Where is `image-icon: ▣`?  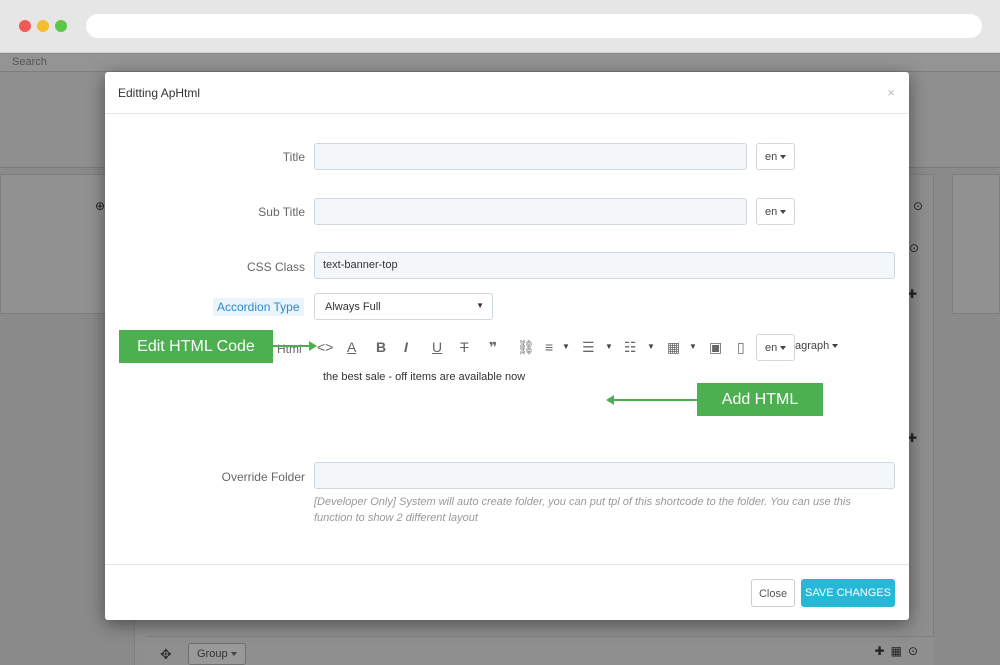 image-icon: ▣ is located at coordinates (715, 347).